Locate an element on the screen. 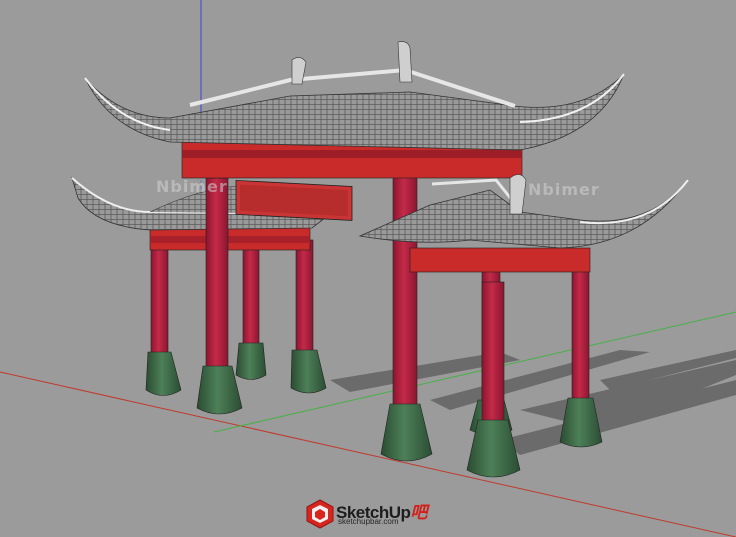 This screenshot has height=537, width=736. logo-url: sketchupbar.com is located at coordinates (368, 521).